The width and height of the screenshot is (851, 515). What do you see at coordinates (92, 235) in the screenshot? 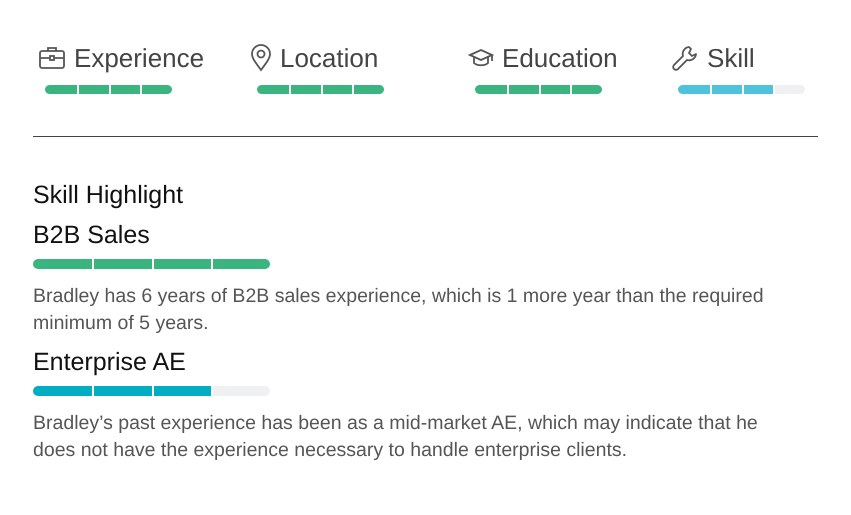
I see `skill-name: B2B Sales` at bounding box center [92, 235].